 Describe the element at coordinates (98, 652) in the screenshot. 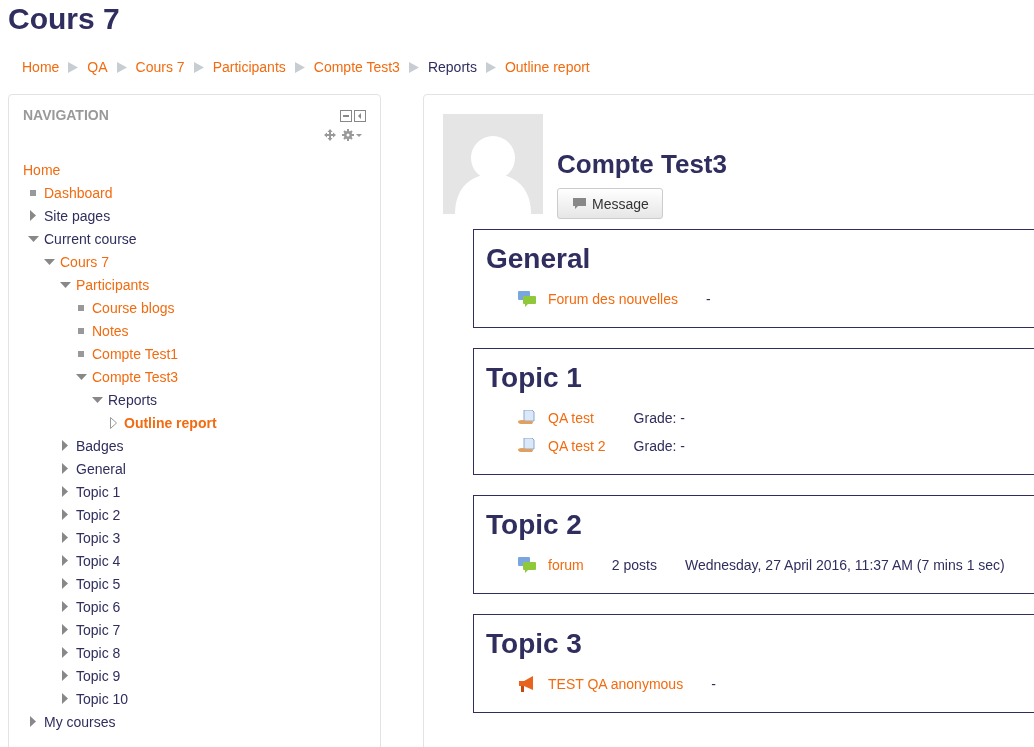

I see `navigation-item: Topic 8` at that location.